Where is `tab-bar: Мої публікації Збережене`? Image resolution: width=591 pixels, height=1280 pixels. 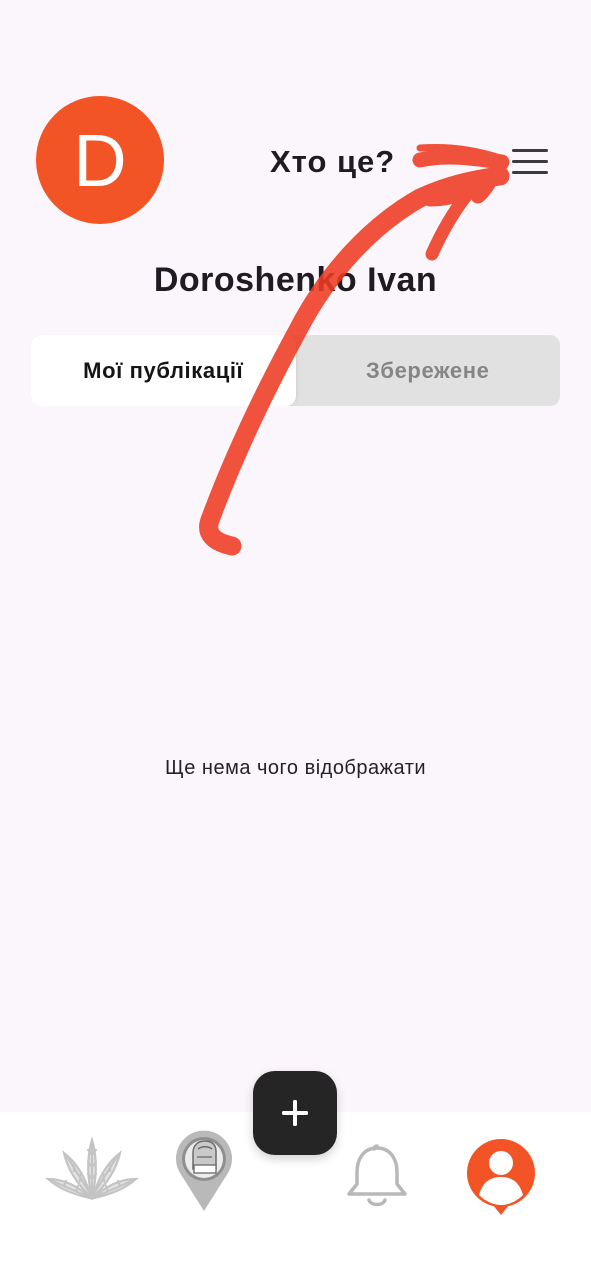 tab-bar: Мої публікації Збережене is located at coordinates (295, 370).